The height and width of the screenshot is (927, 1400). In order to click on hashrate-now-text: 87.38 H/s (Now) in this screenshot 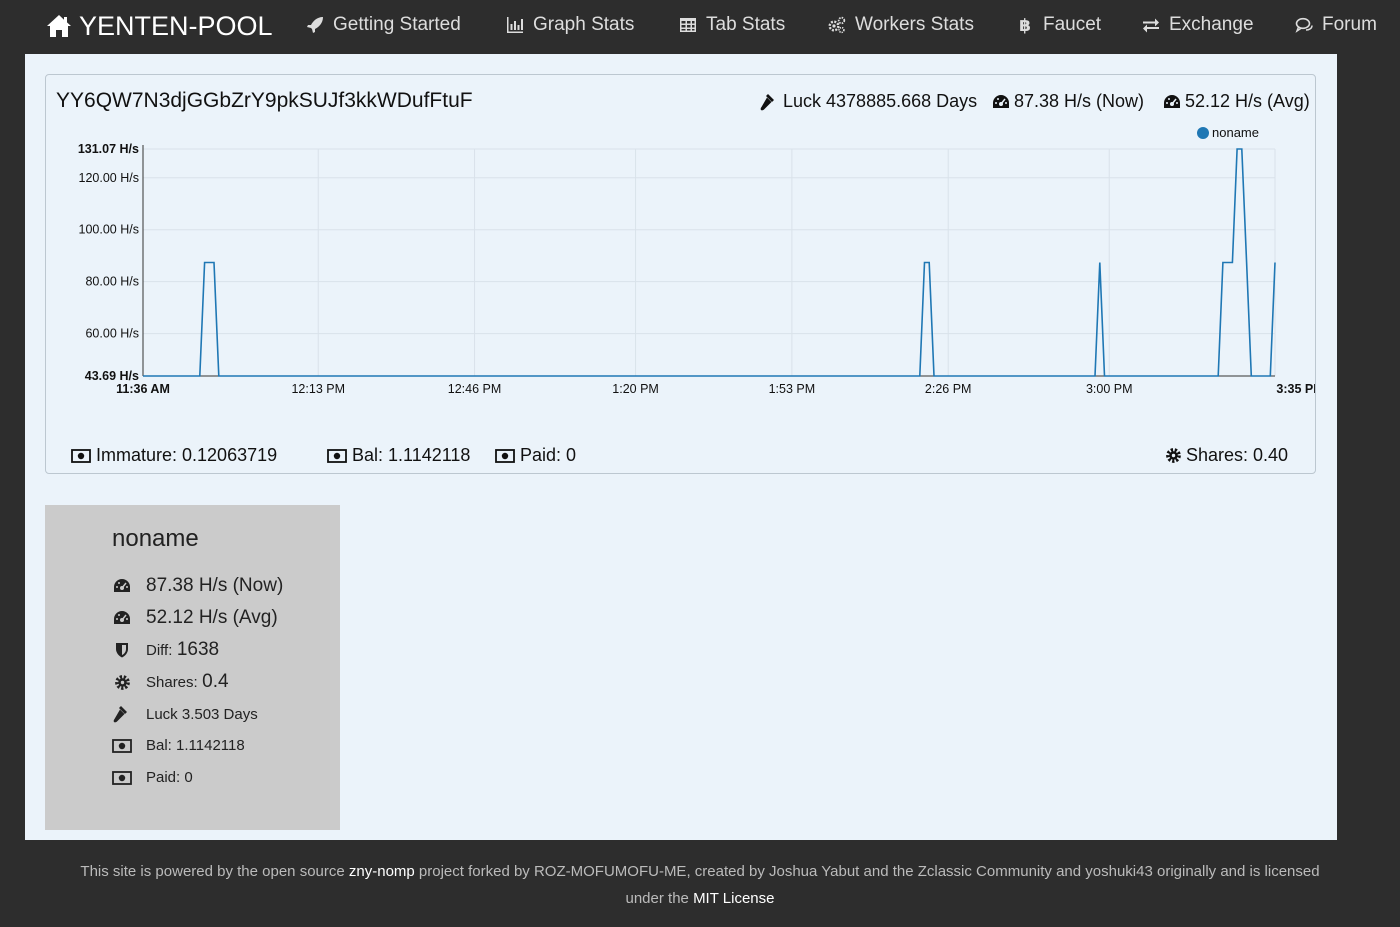, I will do `click(1079, 101)`.